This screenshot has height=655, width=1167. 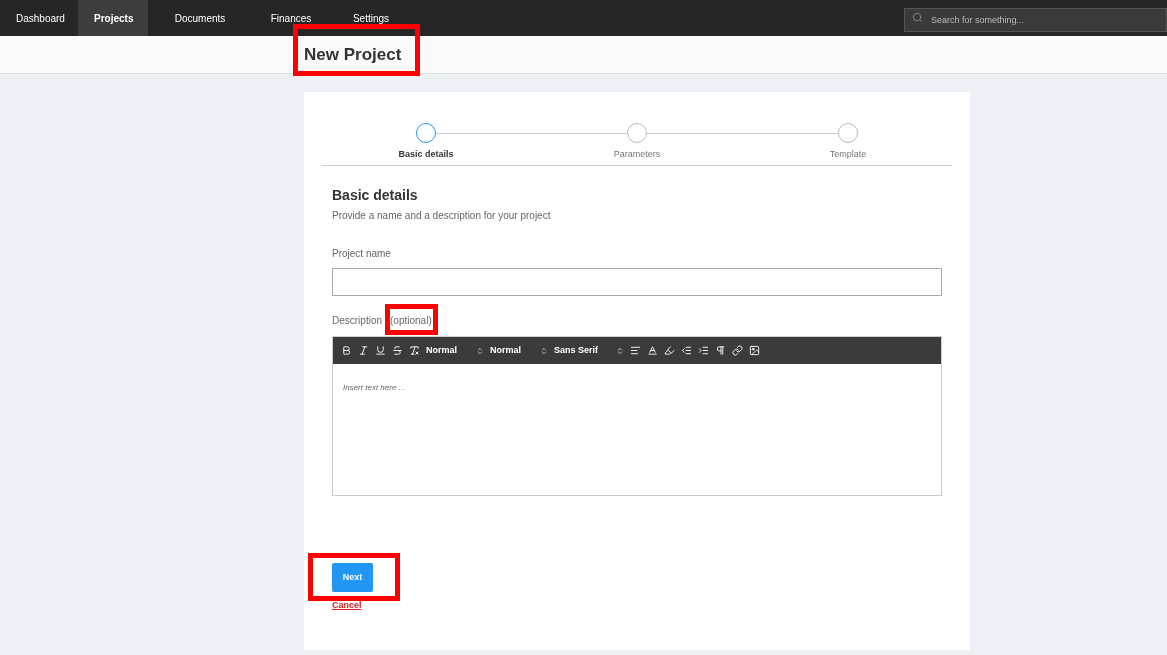 I want to click on field-label: Description, so click(x=357, y=321).